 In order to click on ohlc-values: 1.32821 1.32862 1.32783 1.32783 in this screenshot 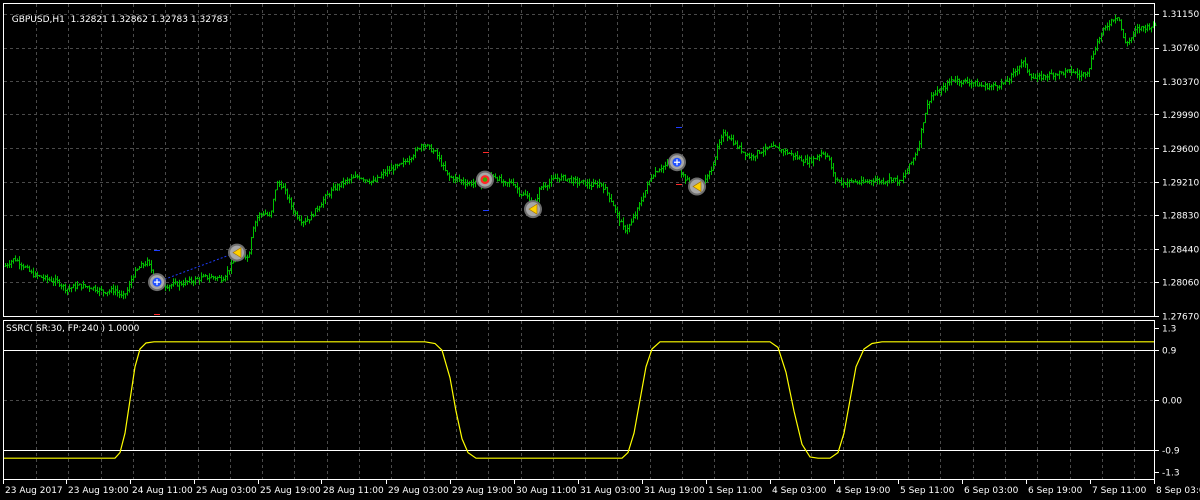, I will do `click(149, 20)`.